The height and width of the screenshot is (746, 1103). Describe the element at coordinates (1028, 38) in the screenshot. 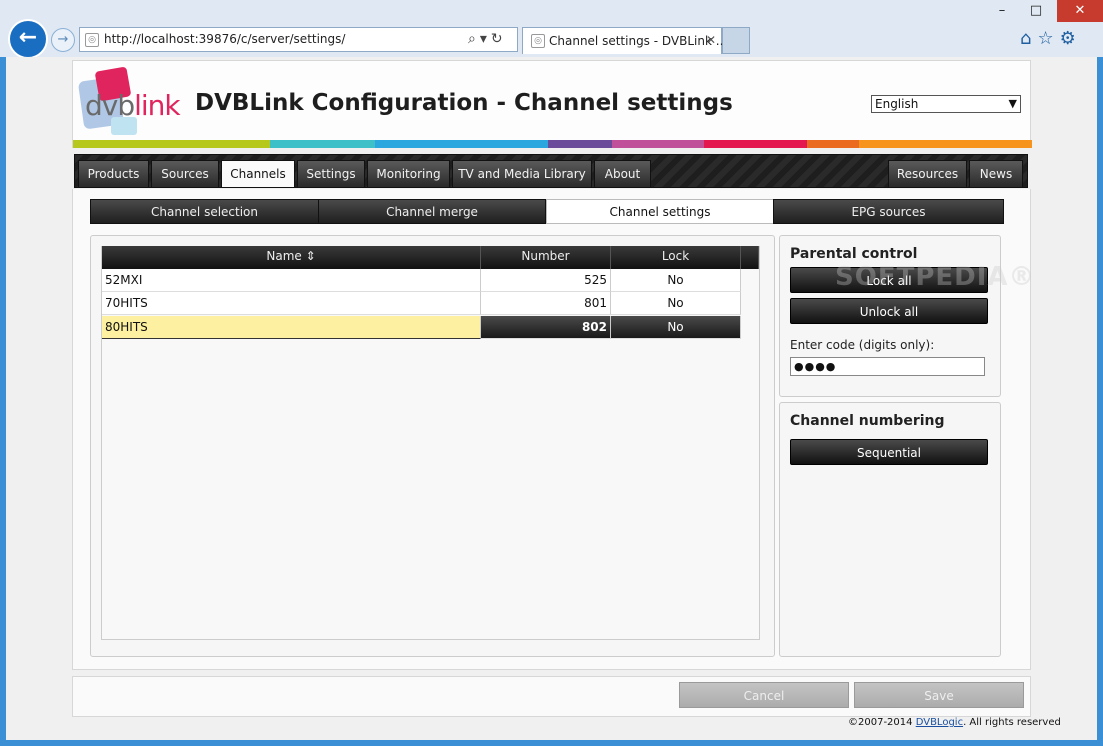

I see `home-icon: ⌂` at that location.